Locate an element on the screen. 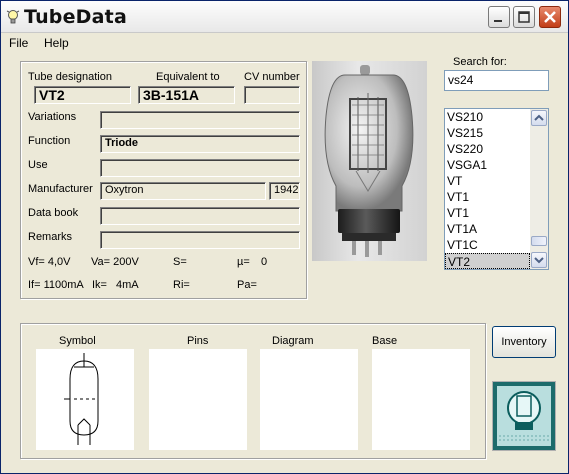 The height and width of the screenshot is (474, 569). tube-logo-icon is located at coordinates (524, 416).